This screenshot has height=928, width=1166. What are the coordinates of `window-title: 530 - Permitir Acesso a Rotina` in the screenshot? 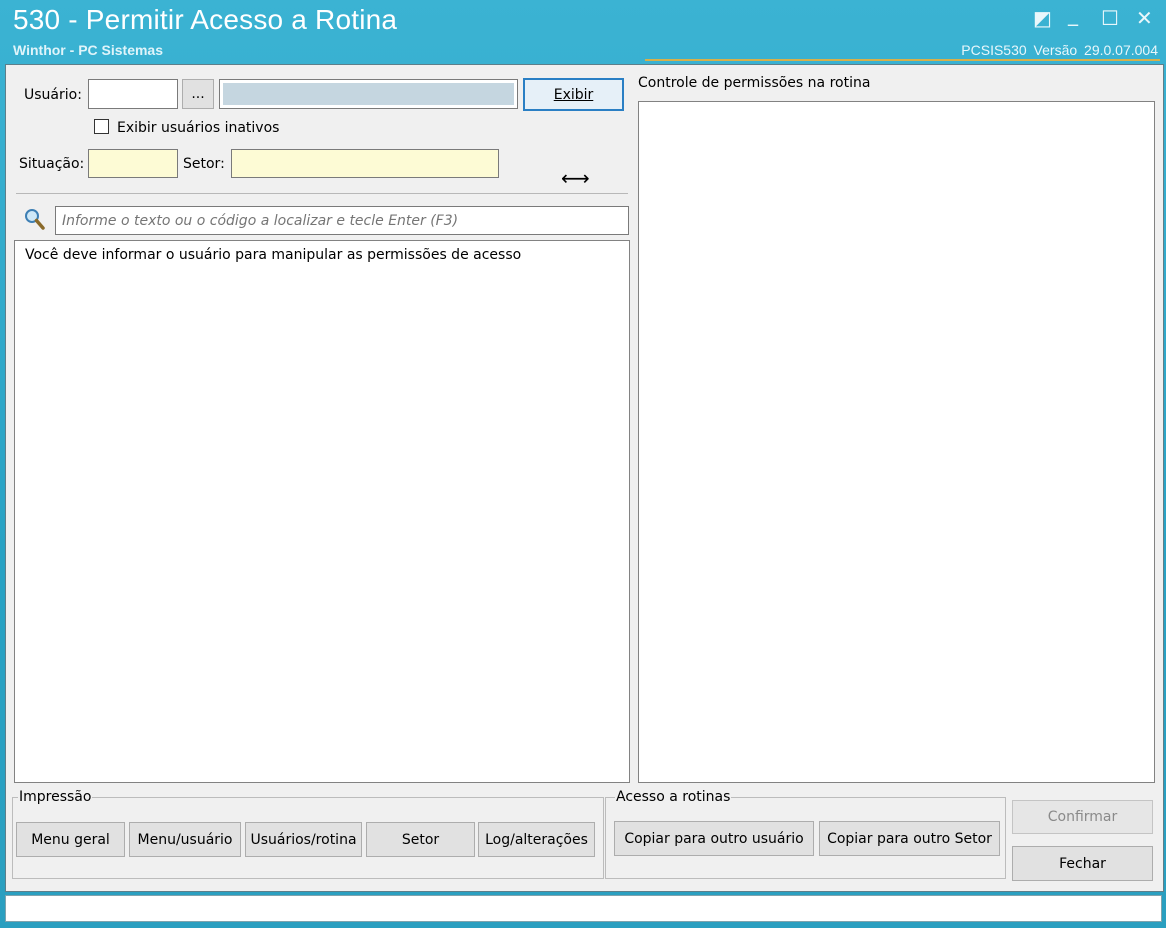 It's located at (205, 19).